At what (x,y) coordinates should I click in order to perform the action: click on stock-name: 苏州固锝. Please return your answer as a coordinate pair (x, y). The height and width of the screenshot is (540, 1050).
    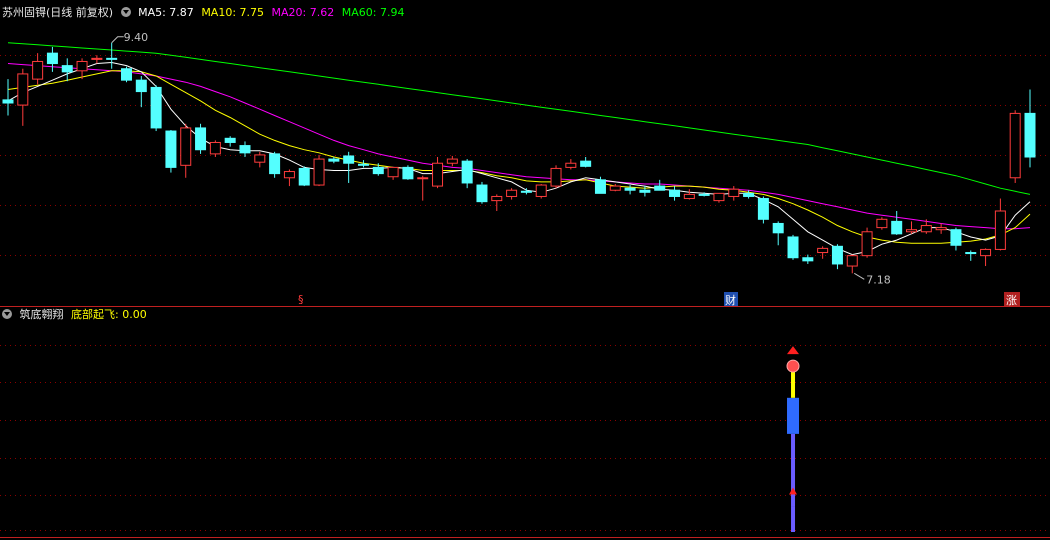
    Looking at the image, I should click on (24, 12).